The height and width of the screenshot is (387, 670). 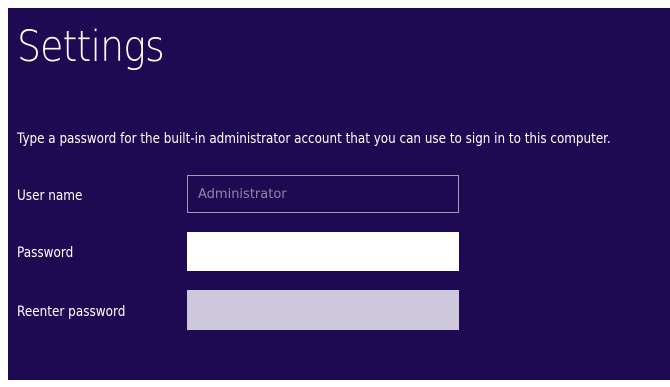 What do you see at coordinates (323, 310) in the screenshot?
I see `reenter-password-field` at bounding box center [323, 310].